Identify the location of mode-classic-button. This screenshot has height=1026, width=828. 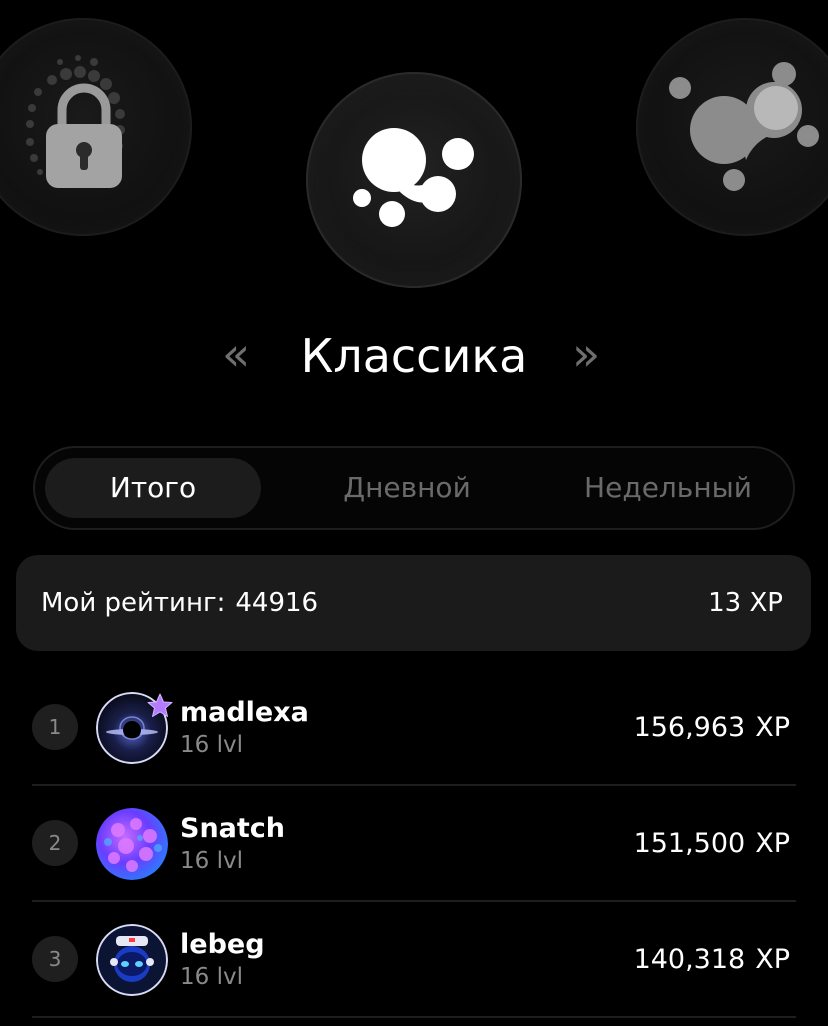
(414, 180).